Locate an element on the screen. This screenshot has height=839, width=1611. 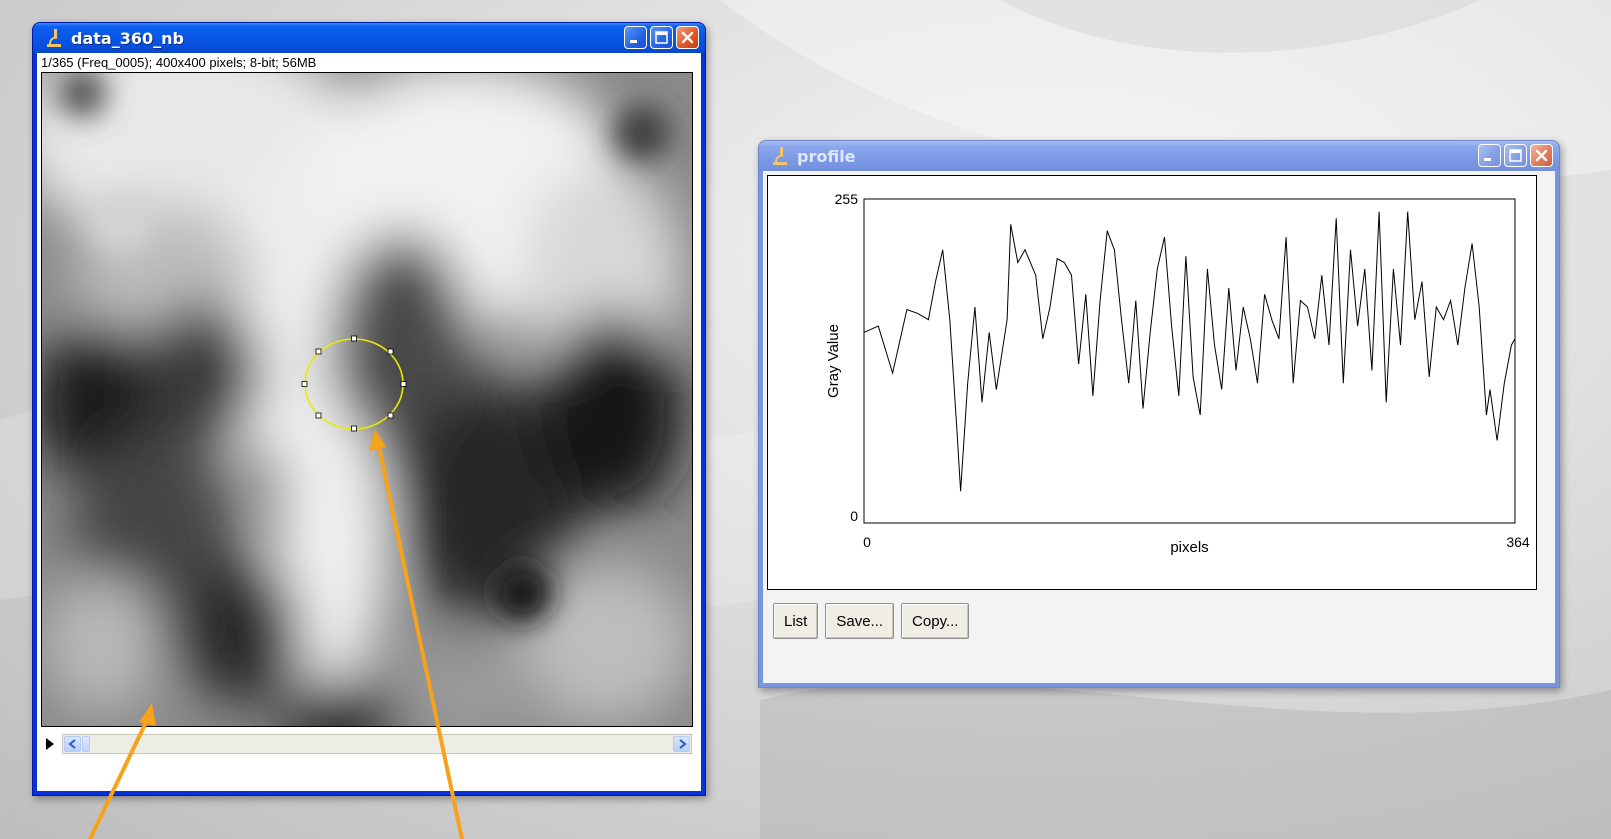
profile-window-titlebar: profile is located at coordinates (1159, 156).